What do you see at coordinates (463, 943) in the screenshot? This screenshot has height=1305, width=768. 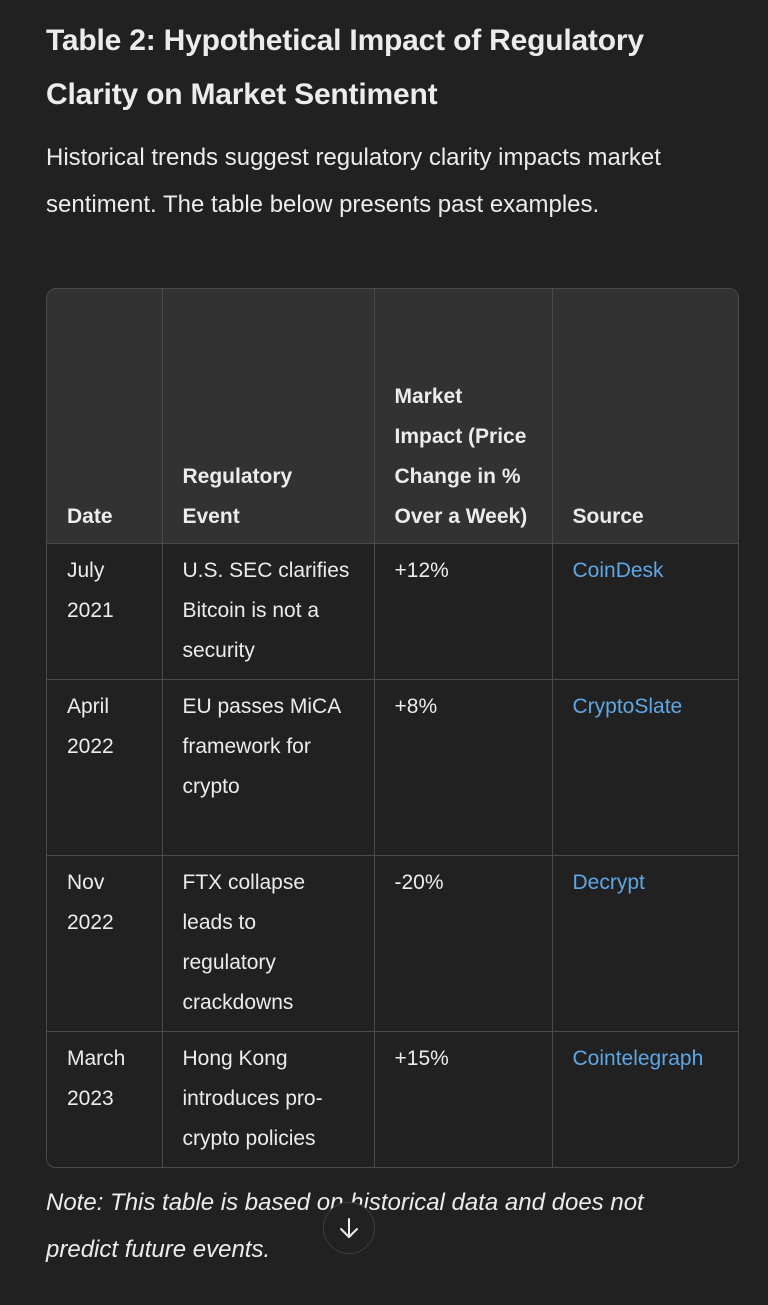 I see `cell-impact: -20%` at bounding box center [463, 943].